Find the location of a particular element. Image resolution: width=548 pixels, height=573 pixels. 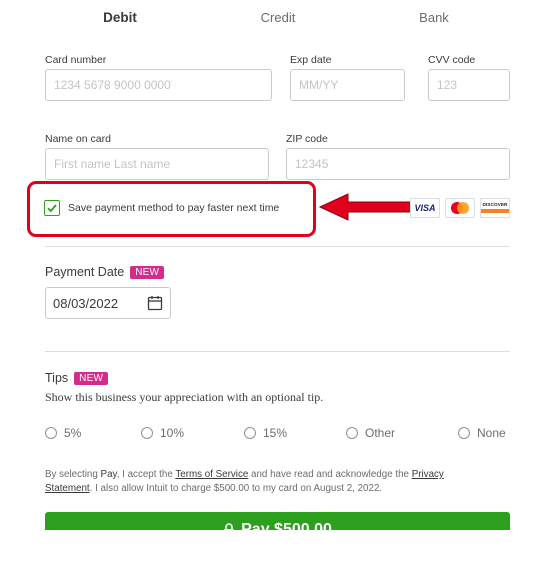

tip-option-none: None is located at coordinates (482, 433).